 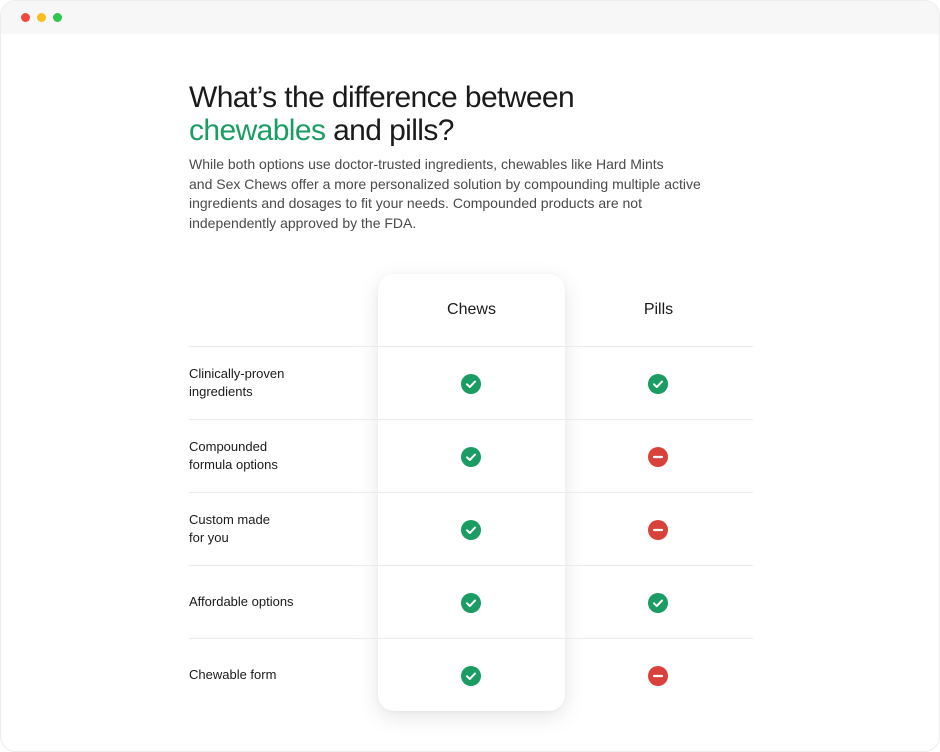 I want to click on row-label-line: Clinically-proven, so click(x=237, y=373).